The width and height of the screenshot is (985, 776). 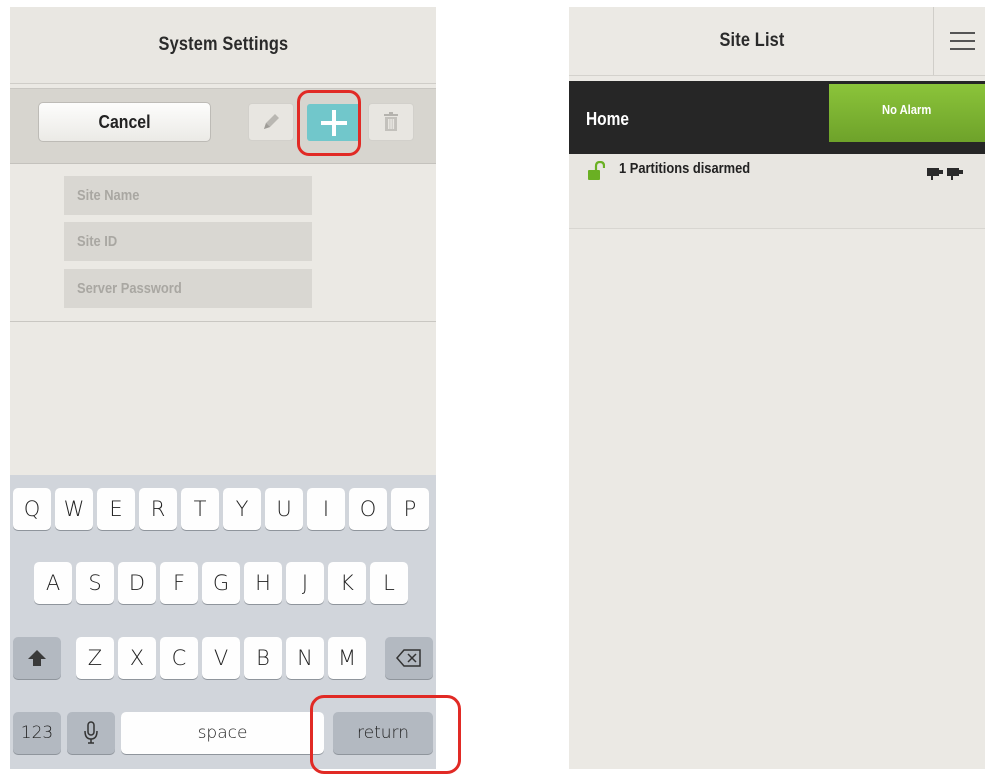 I want to click on trash-icon, so click(x=391, y=121).